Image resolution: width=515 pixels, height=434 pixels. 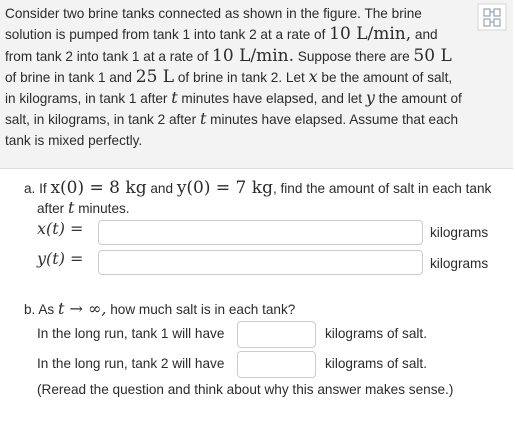 I want to click on tank1-longrun-input, so click(x=276, y=334).